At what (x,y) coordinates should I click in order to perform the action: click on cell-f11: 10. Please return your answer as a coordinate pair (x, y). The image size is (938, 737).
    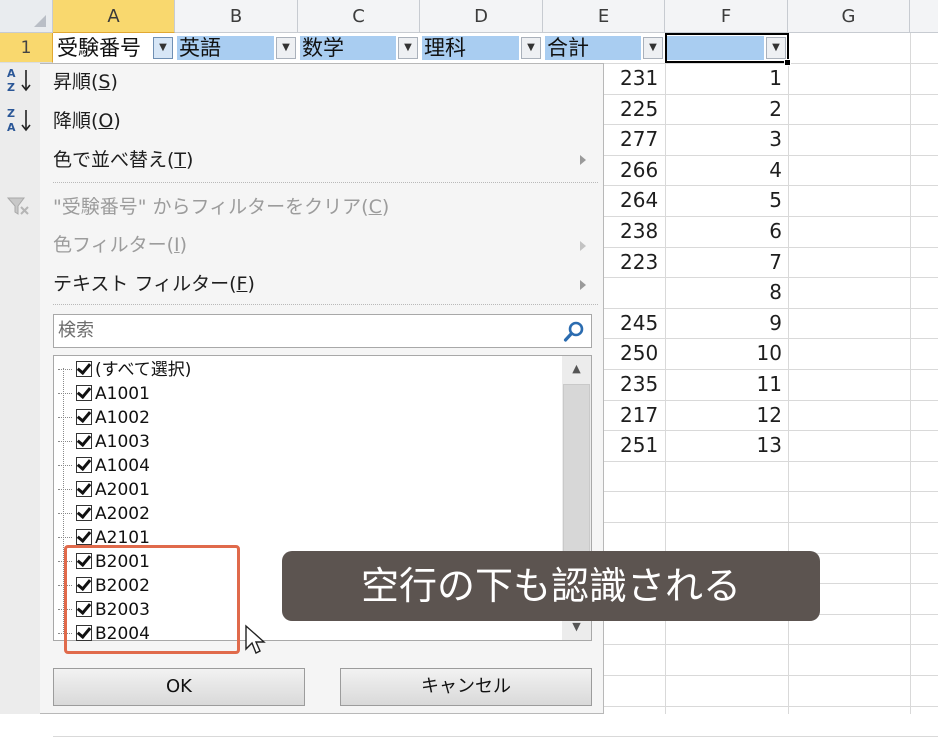
    Looking at the image, I should click on (724, 353).